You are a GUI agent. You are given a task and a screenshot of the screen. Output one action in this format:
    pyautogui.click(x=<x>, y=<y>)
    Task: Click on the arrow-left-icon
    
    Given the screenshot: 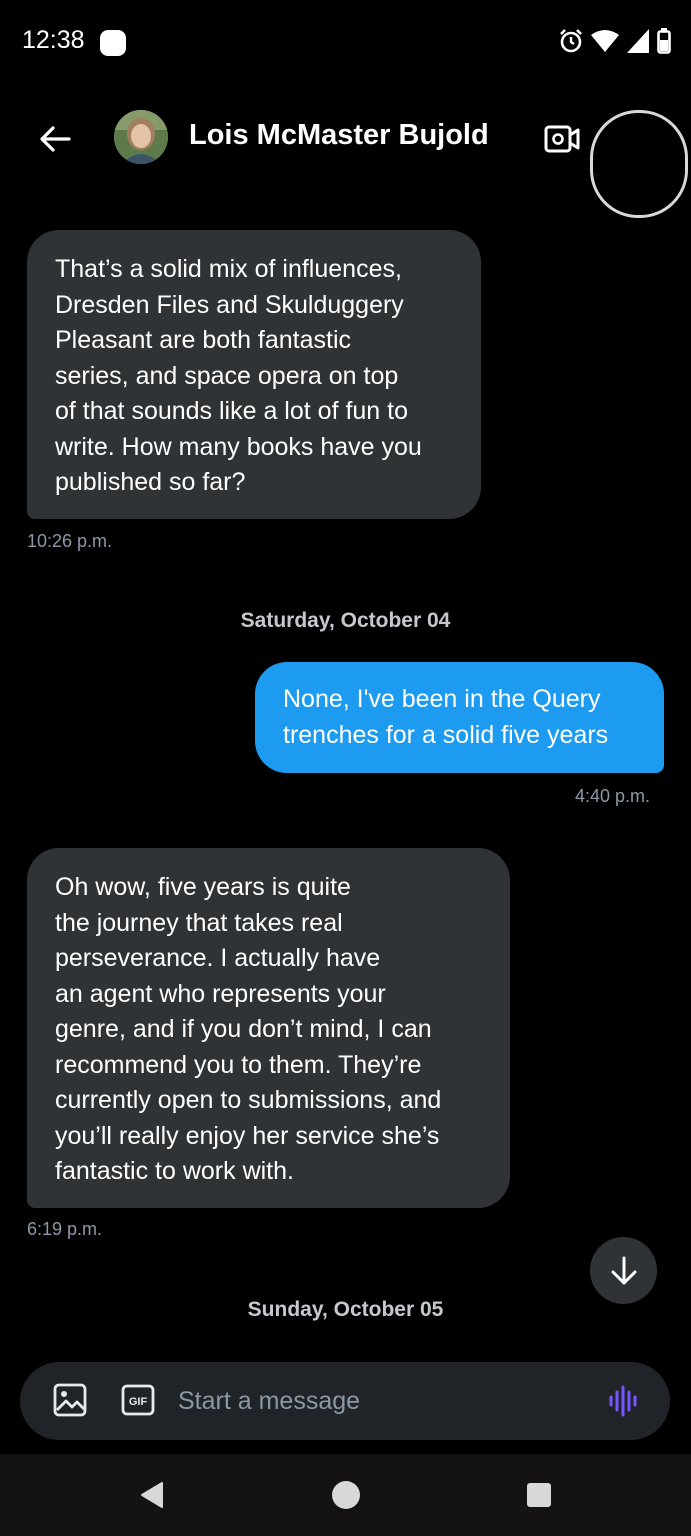 What is the action you would take?
    pyautogui.click(x=55, y=139)
    